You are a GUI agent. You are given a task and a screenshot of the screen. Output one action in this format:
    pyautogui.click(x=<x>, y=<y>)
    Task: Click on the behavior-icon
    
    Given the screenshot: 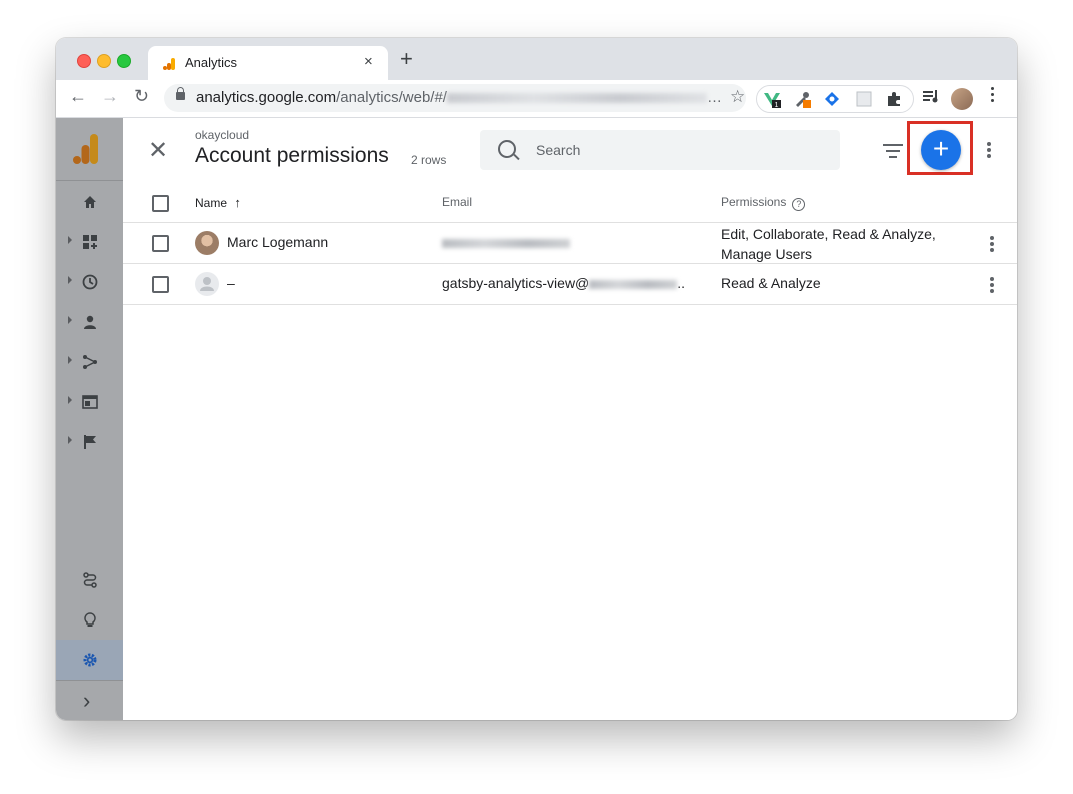 What is the action you would take?
    pyautogui.click(x=90, y=402)
    